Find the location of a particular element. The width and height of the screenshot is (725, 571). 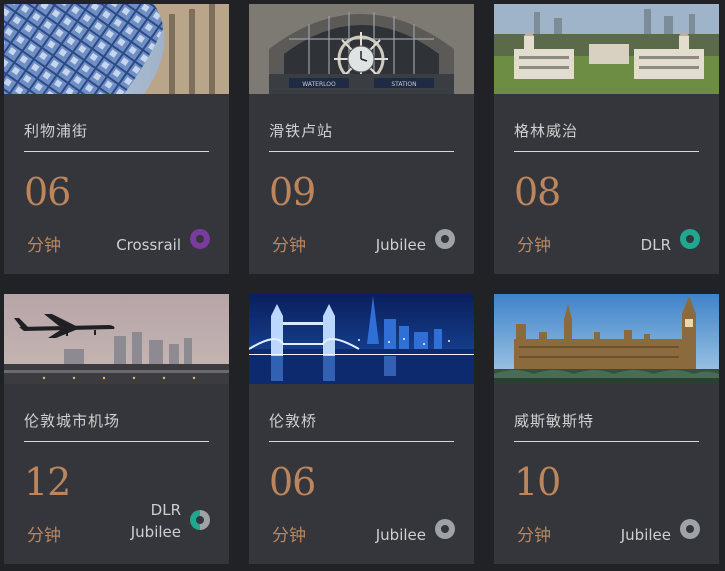

airplane-landing-photo is located at coordinates (116, 339).